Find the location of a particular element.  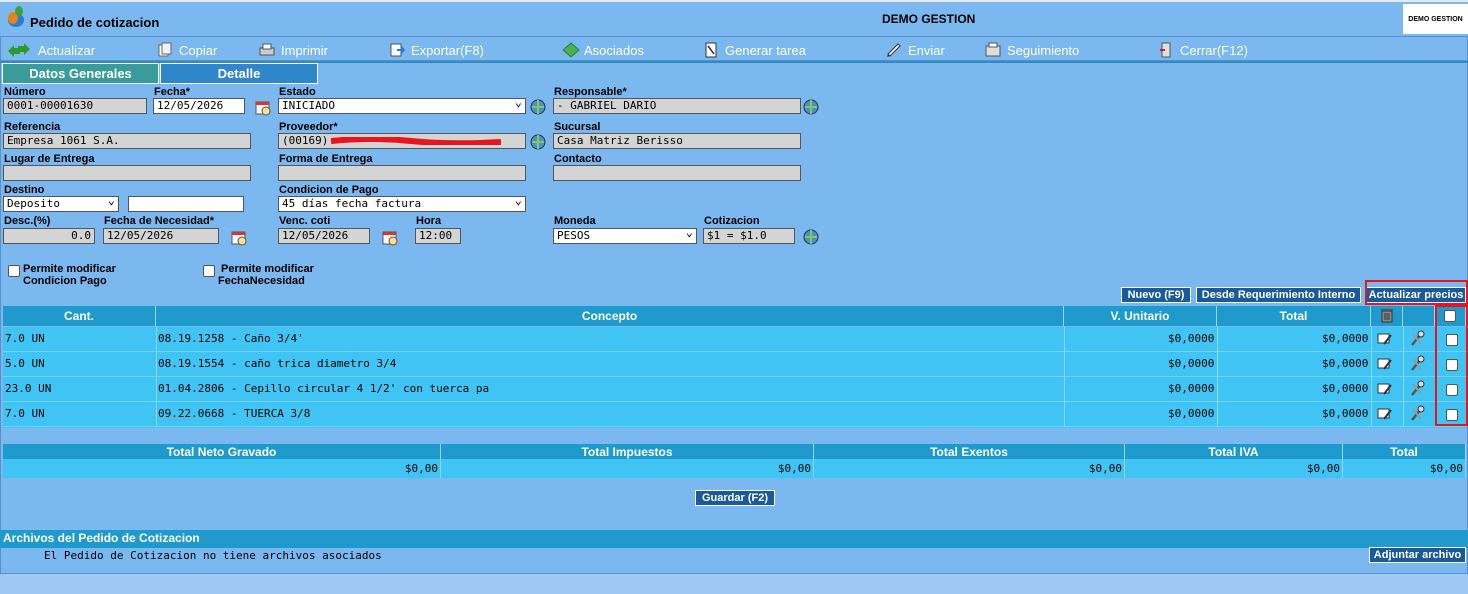

copy-label: Copiar is located at coordinates (198, 50).